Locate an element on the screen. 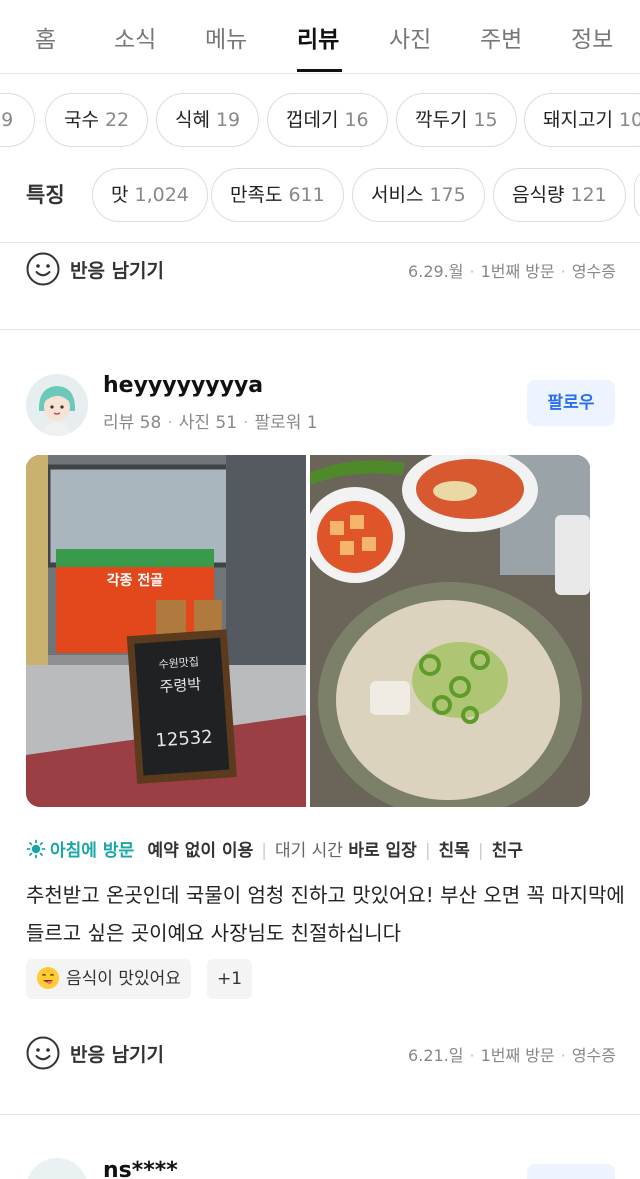 The width and height of the screenshot is (640, 1179). wait-tag: 바로 입장 is located at coordinates (382, 851).